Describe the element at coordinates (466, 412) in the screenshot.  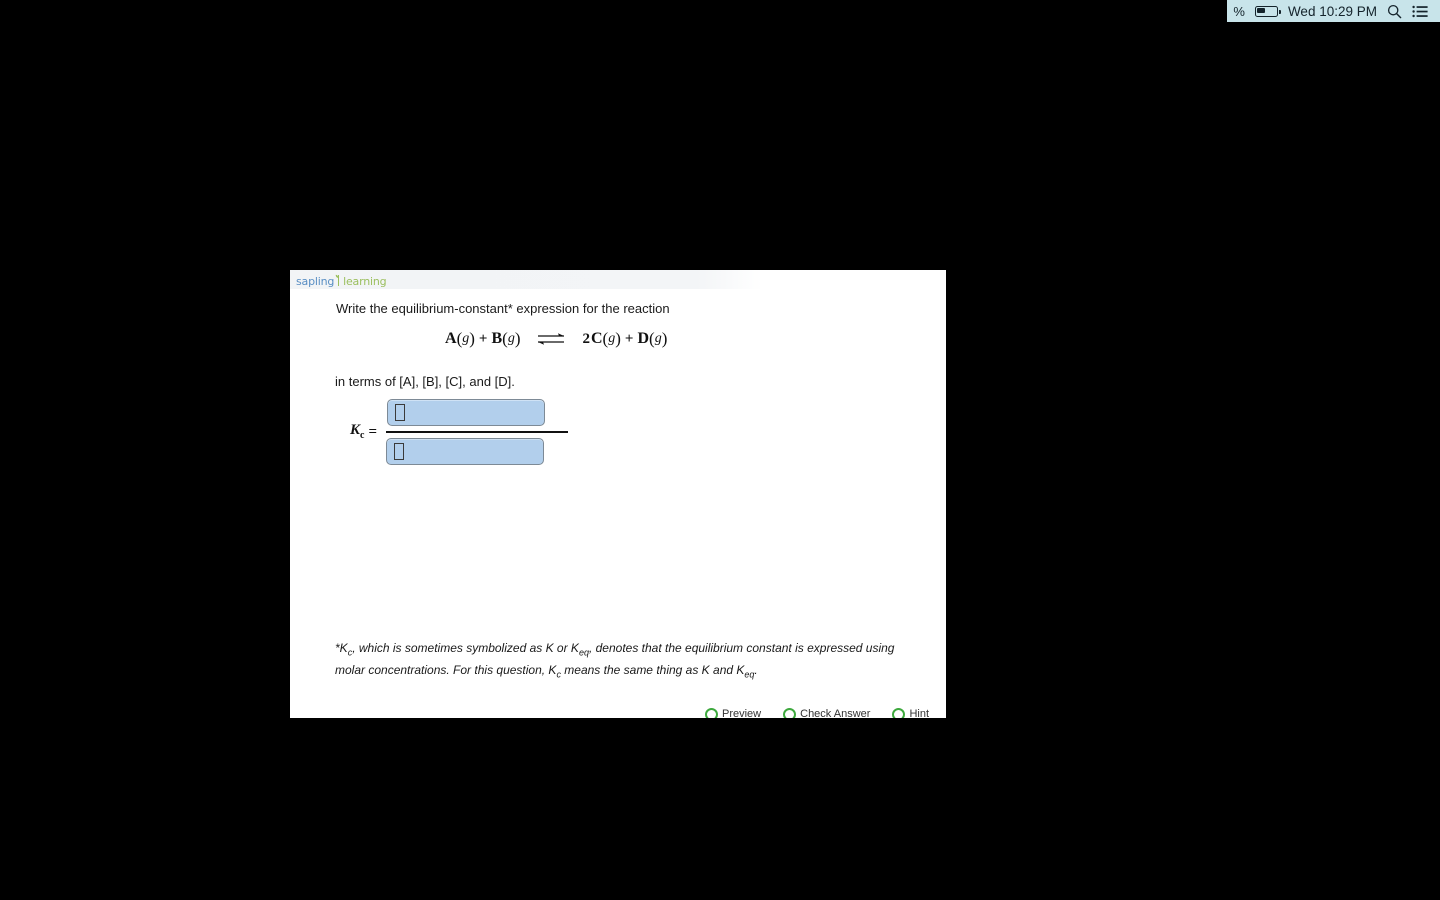
I see `numerator-input` at that location.